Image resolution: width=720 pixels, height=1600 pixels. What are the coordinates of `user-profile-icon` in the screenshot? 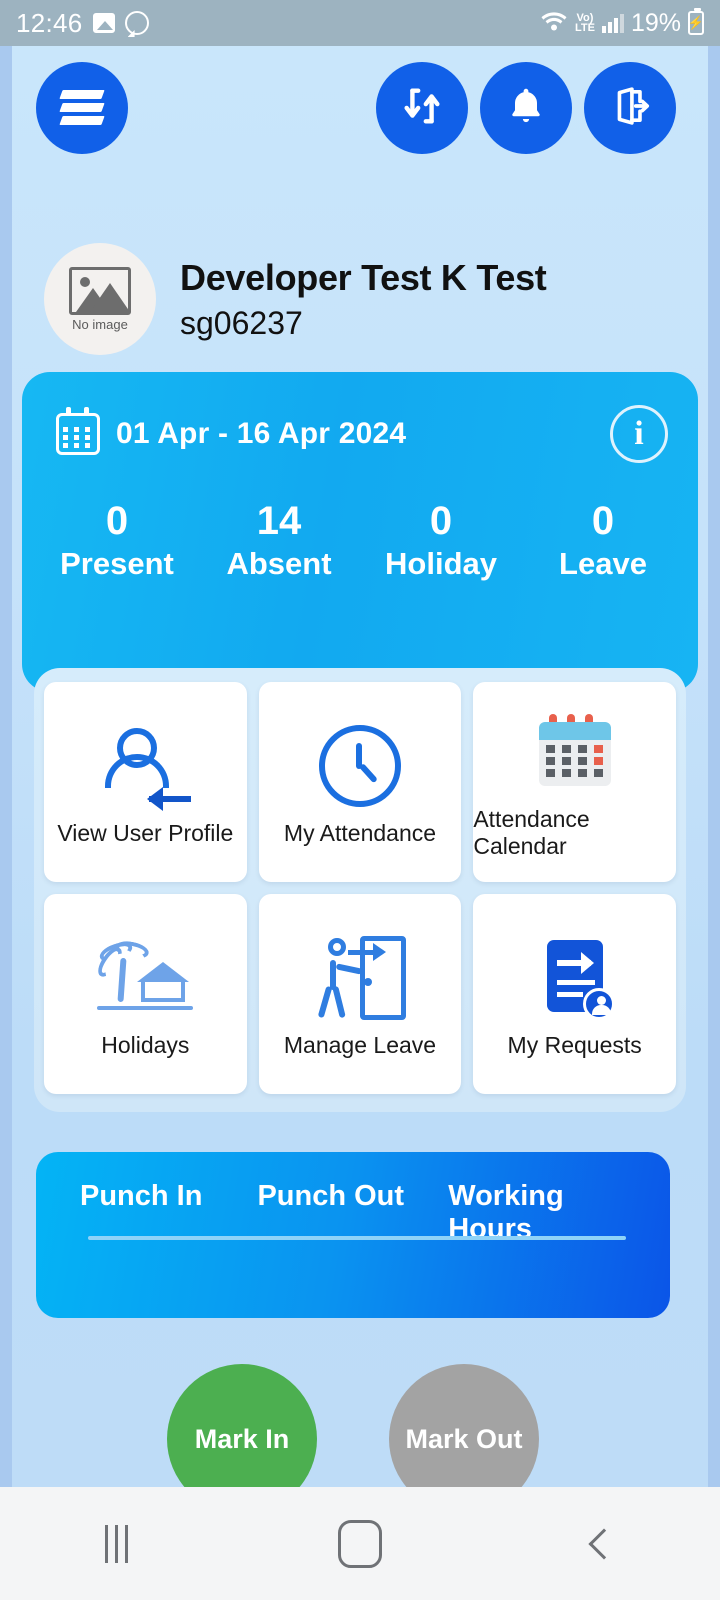 It's located at (147, 766).